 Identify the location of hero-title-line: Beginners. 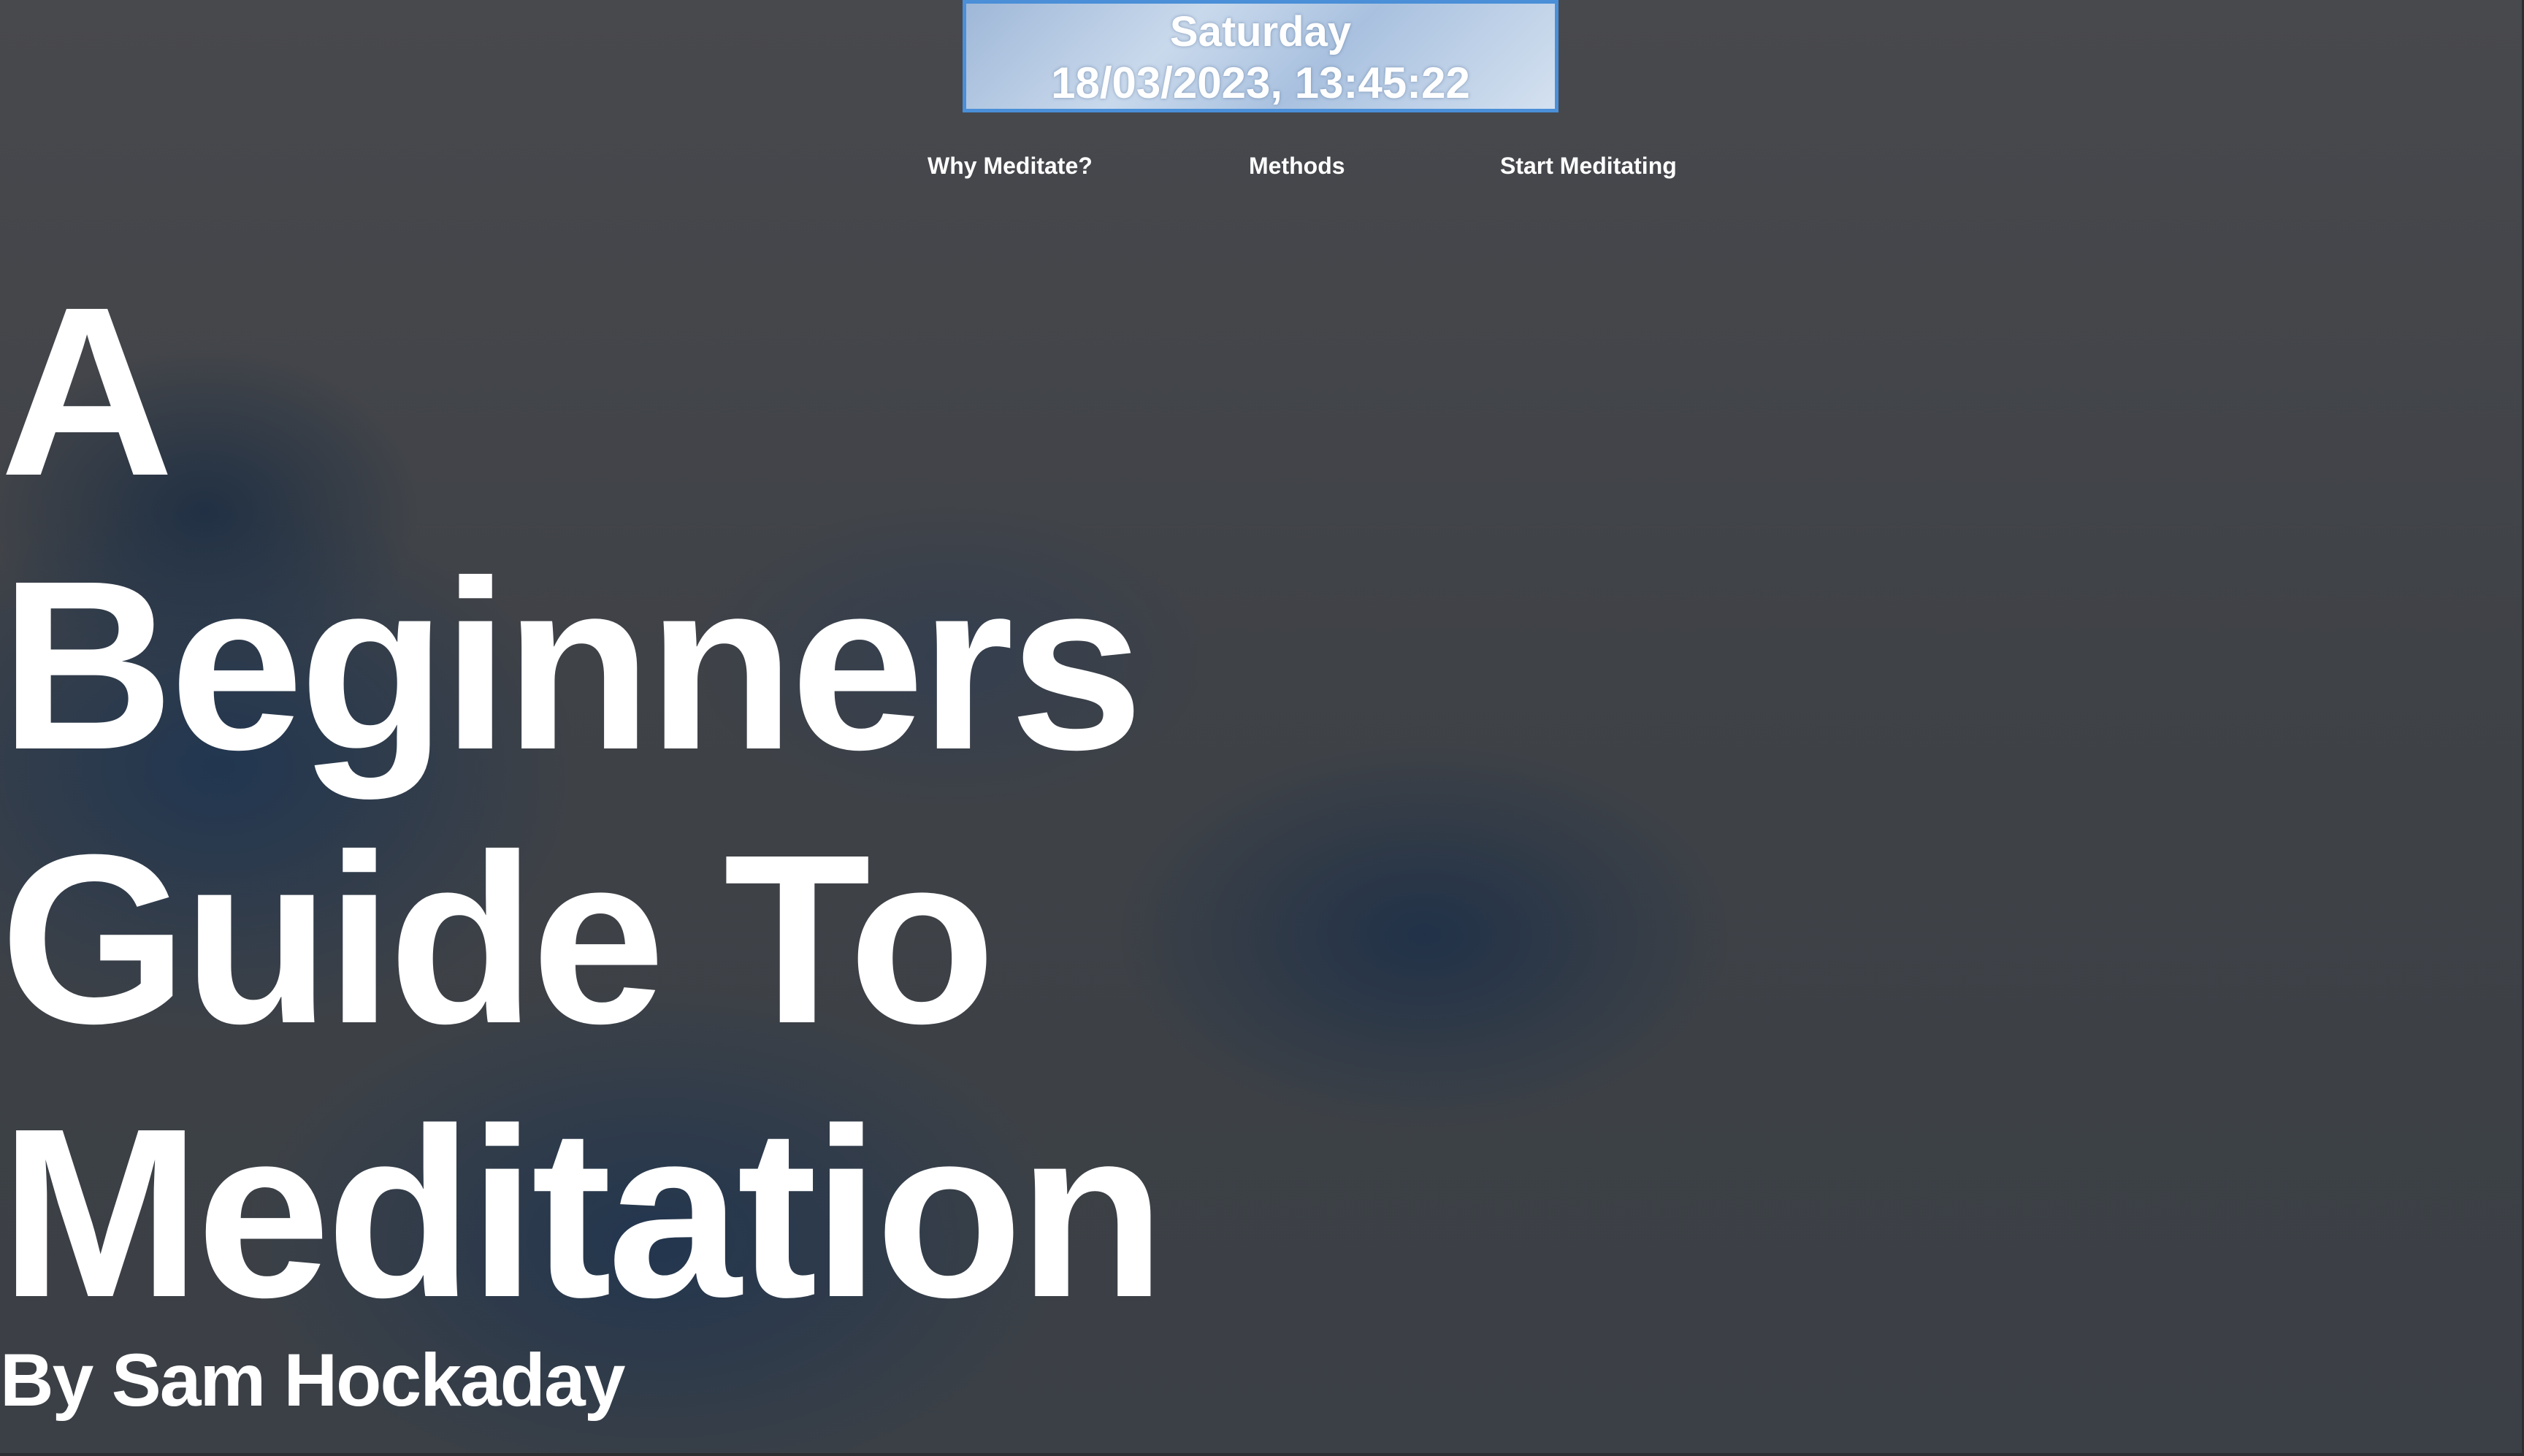
(572, 665).